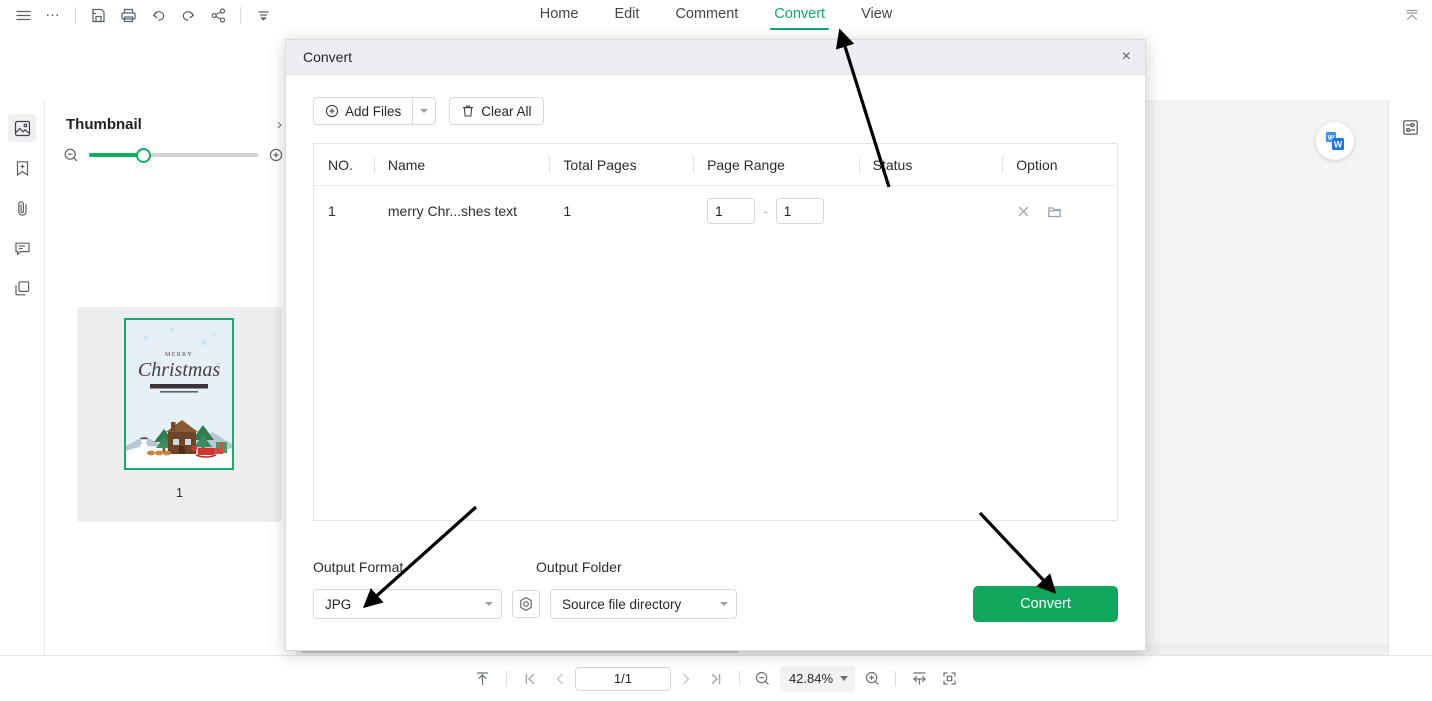 Image resolution: width=1432 pixels, height=701 pixels. Describe the element at coordinates (22, 128) in the screenshot. I see `sidebar-item-thumbnail` at that location.